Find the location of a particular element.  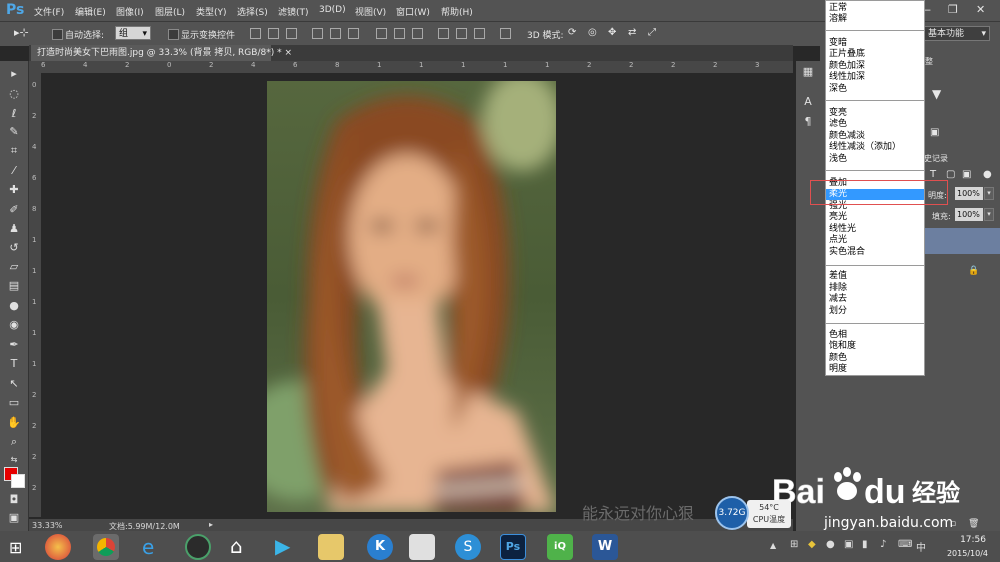

shape-tool-icon: ▭ is located at coordinates (14, 403).